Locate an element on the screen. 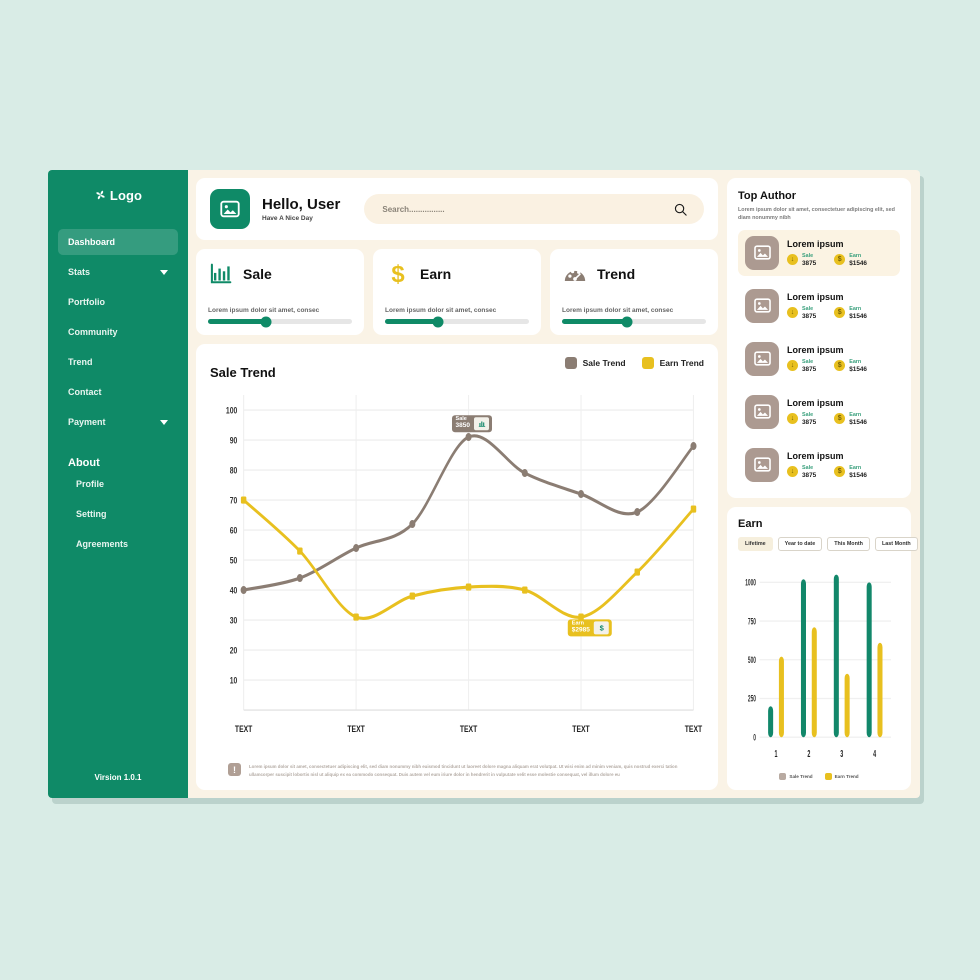 This screenshot has height=980, width=980. logo: Logo is located at coordinates (118, 195).